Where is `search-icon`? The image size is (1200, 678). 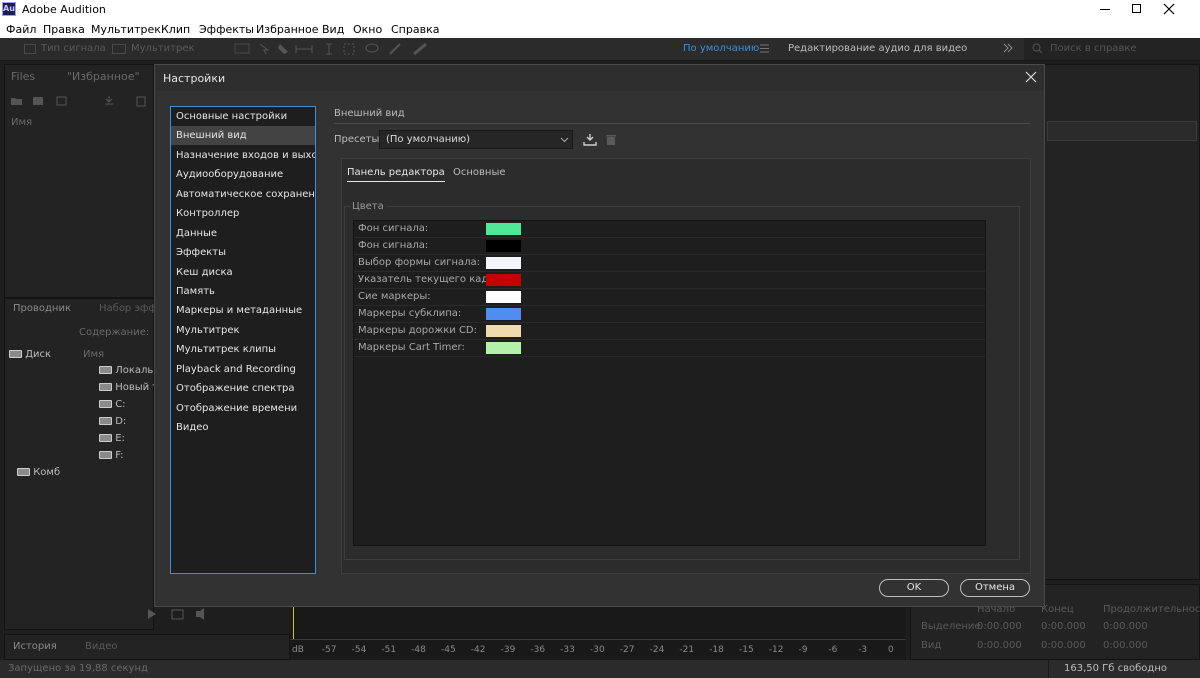 search-icon is located at coordinates (1037, 48).